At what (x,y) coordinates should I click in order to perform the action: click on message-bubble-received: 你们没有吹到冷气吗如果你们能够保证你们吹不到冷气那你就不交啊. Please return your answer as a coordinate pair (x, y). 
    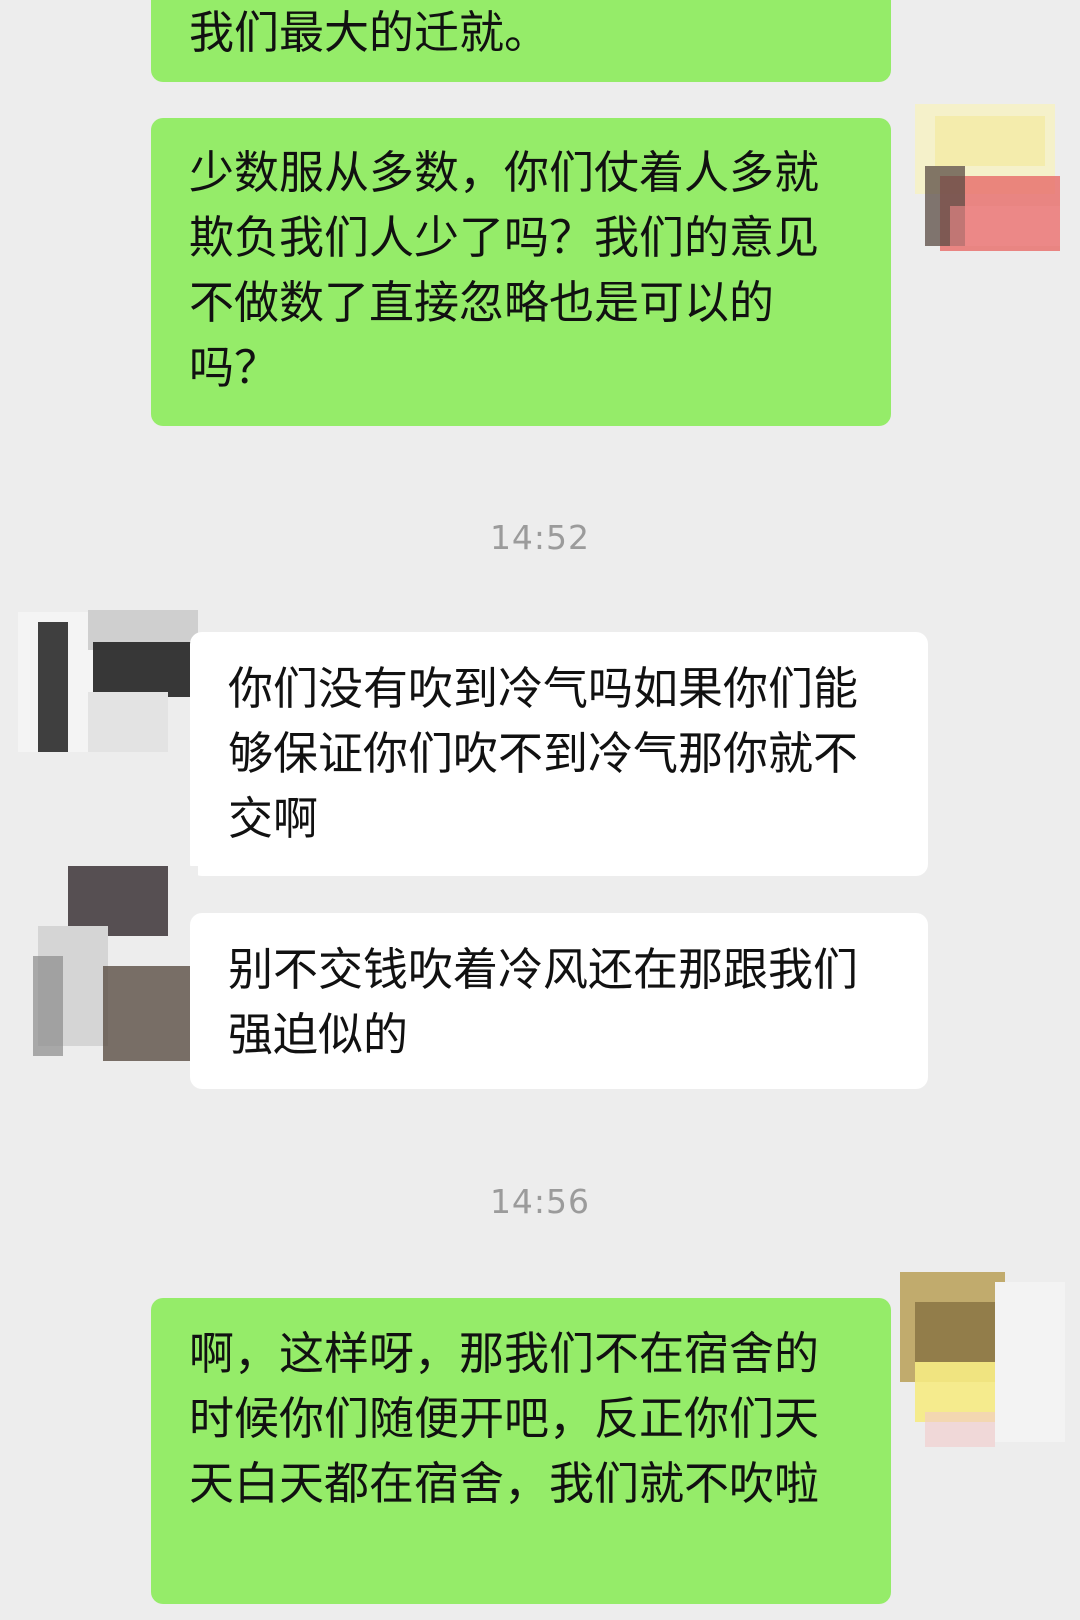
    Looking at the image, I should click on (559, 754).